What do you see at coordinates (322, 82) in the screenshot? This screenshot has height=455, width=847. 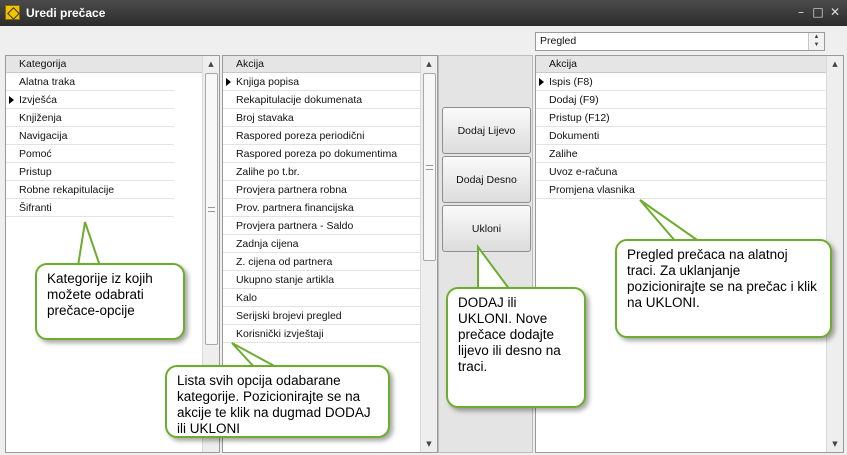 I see `action-row: Knjiga popisa` at bounding box center [322, 82].